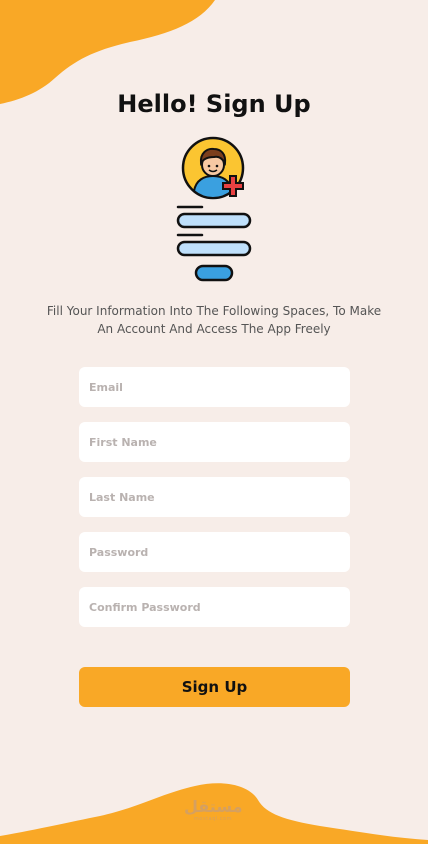 The width and height of the screenshot is (428, 844). I want to click on watermark-main: مستقل, so click(213, 806).